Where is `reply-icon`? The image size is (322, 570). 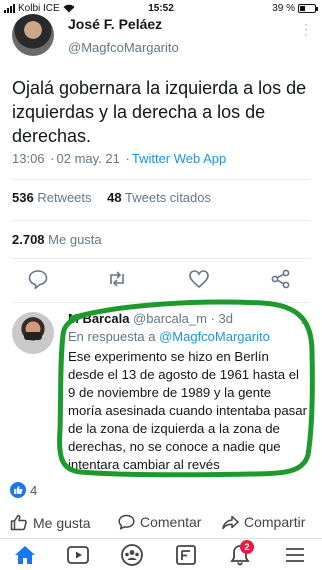 reply-icon is located at coordinates (38, 279).